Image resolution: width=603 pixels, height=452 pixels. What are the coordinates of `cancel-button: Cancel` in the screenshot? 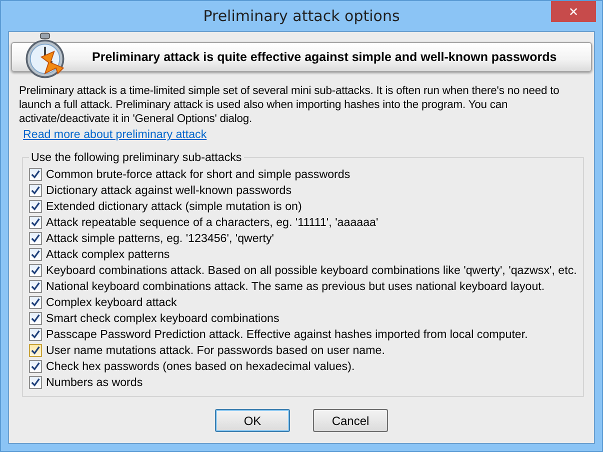 It's located at (350, 420).